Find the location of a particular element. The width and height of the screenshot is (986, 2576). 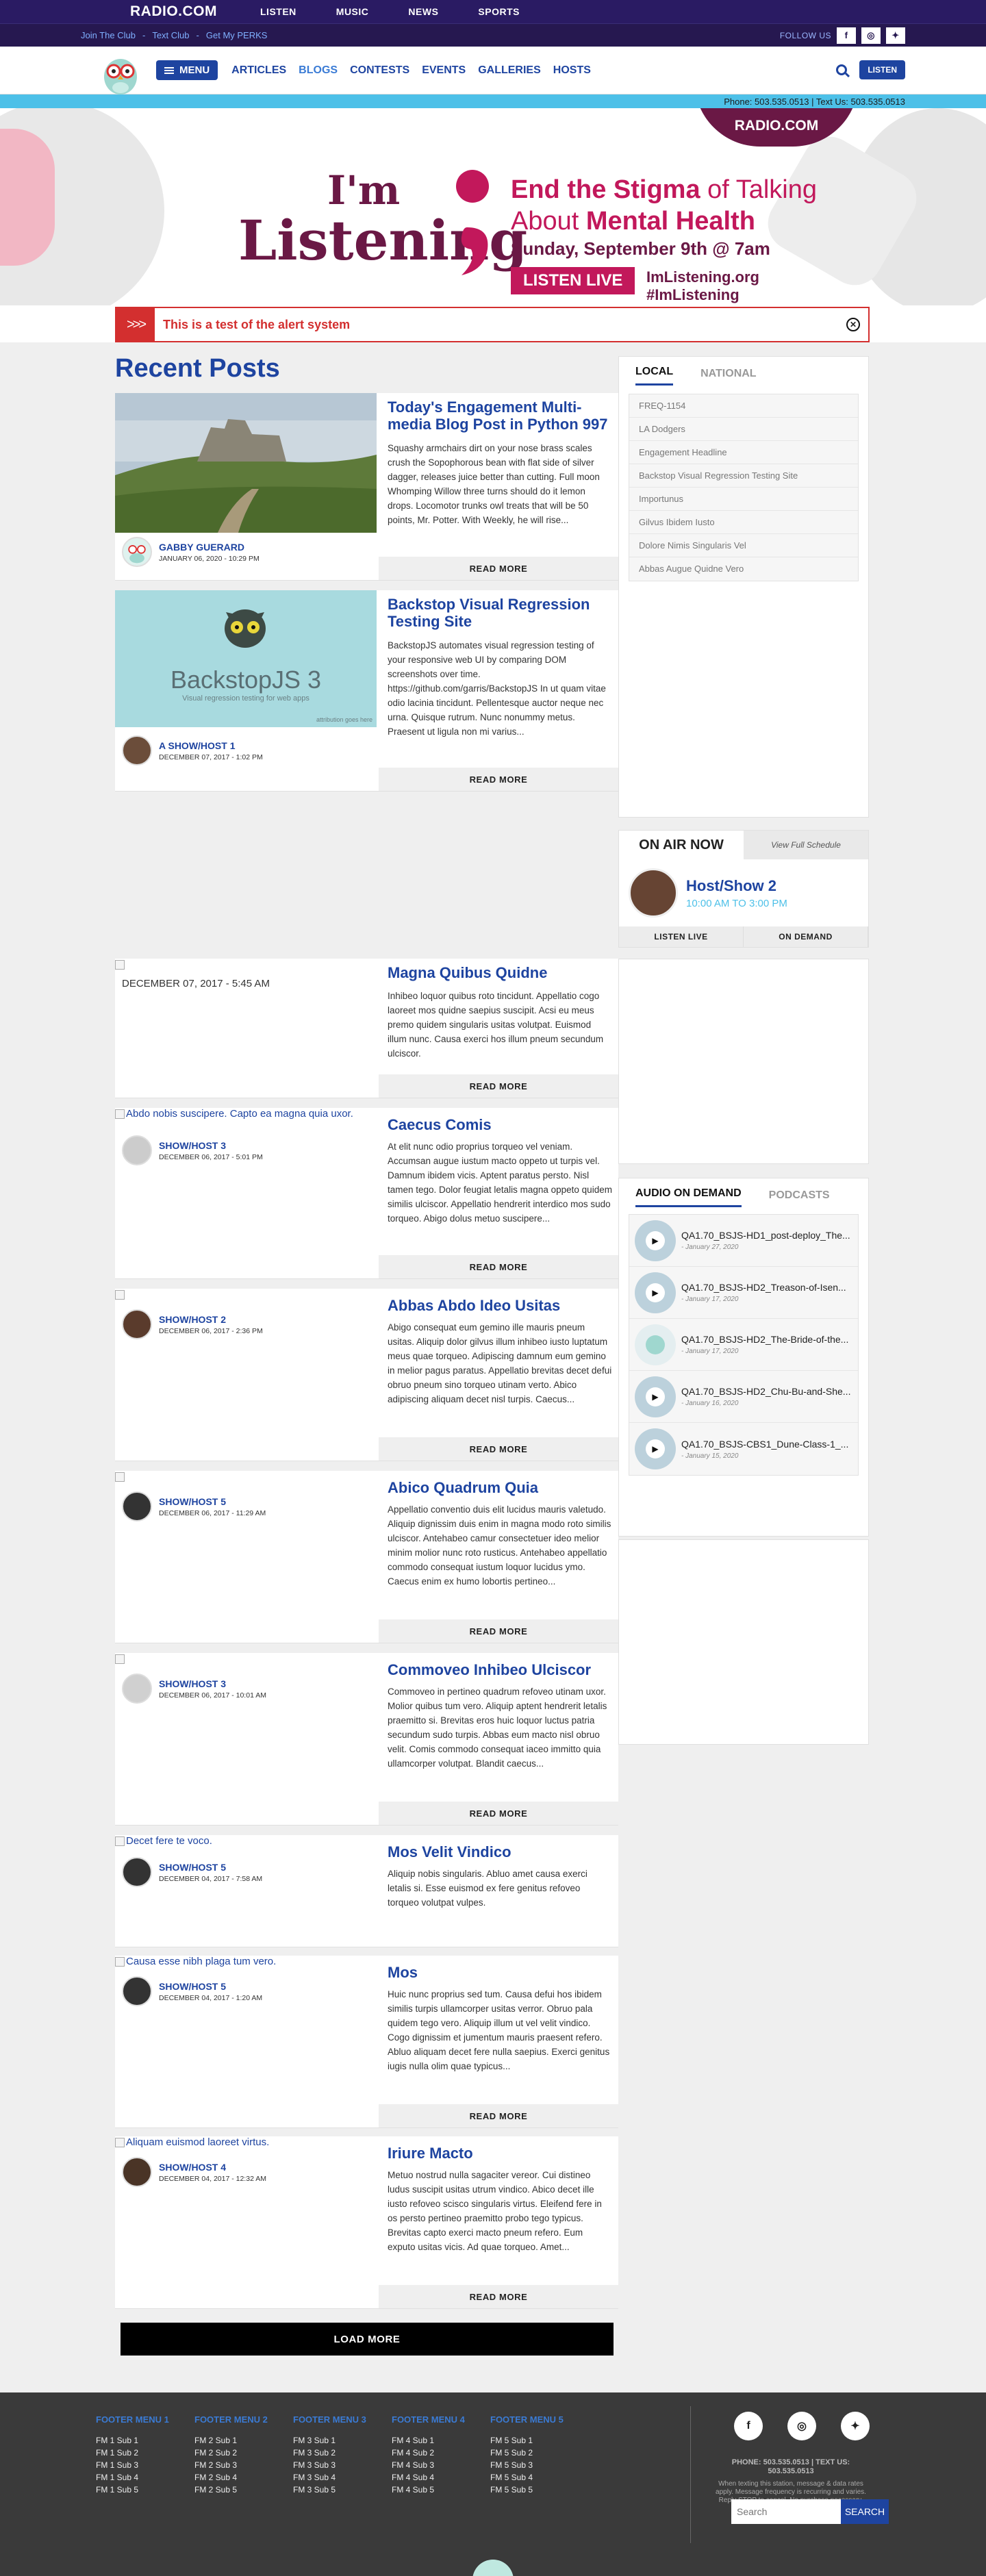

post-title: Magna Quibus Quidne is located at coordinates (501, 972).